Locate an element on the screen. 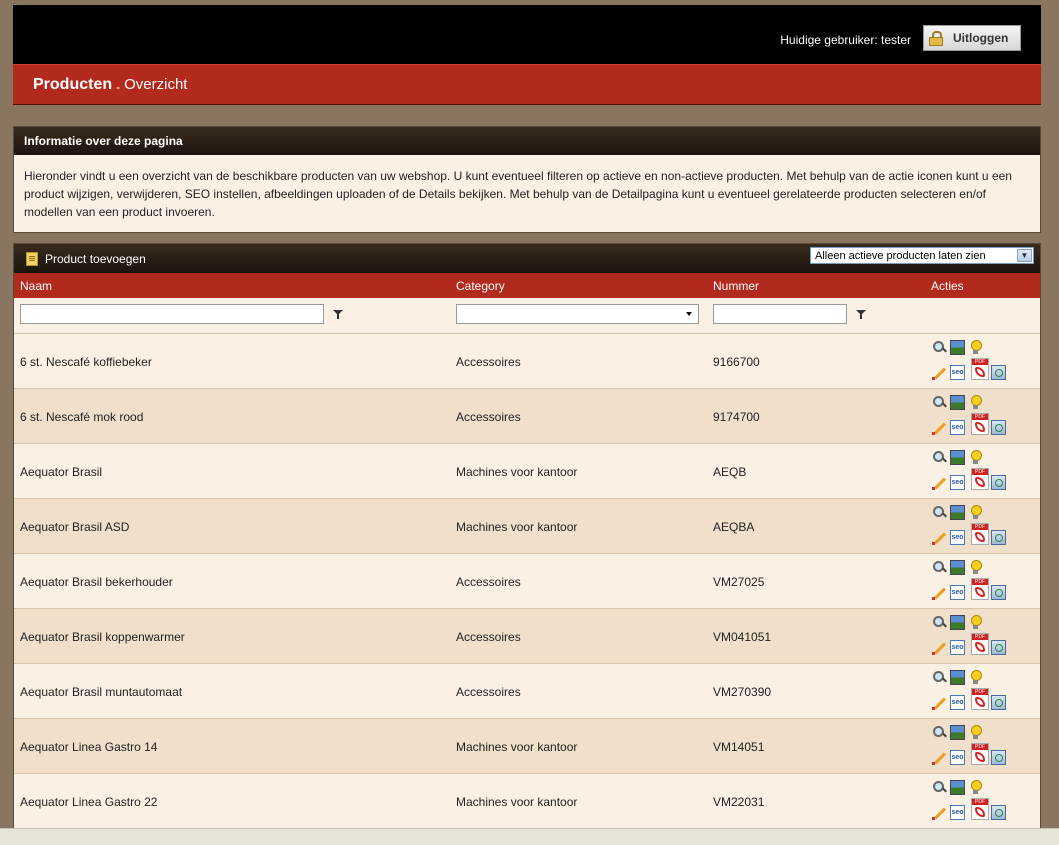  page-subtitle: Overzicht is located at coordinates (156, 84).